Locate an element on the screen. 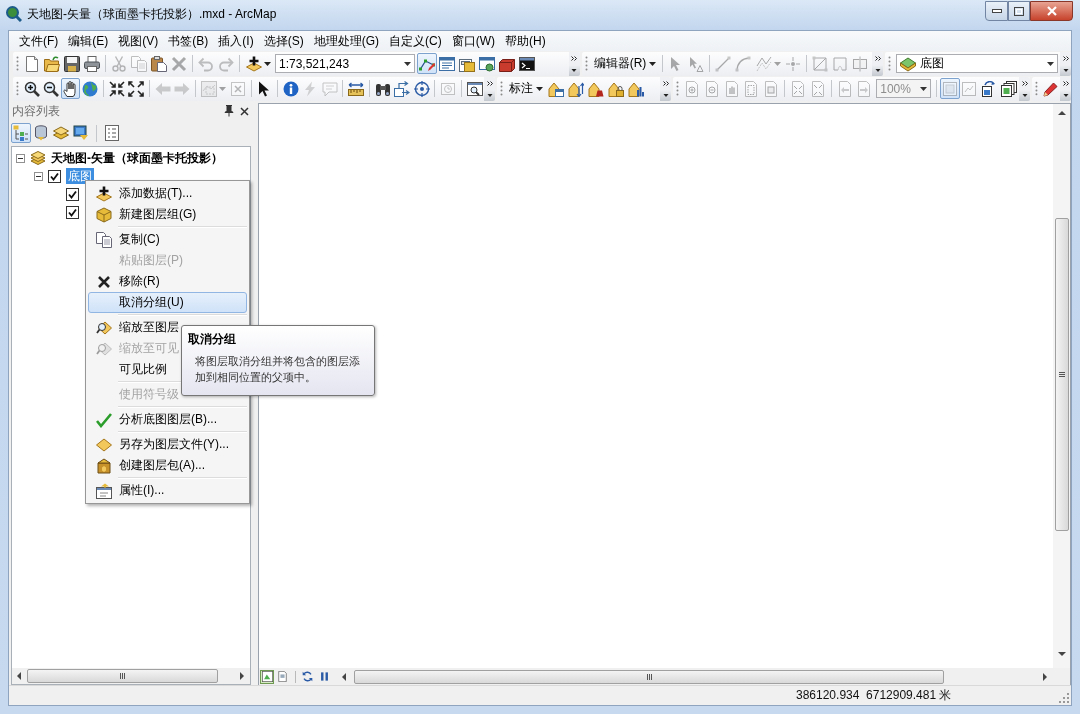  pause-icon is located at coordinates (324, 676).